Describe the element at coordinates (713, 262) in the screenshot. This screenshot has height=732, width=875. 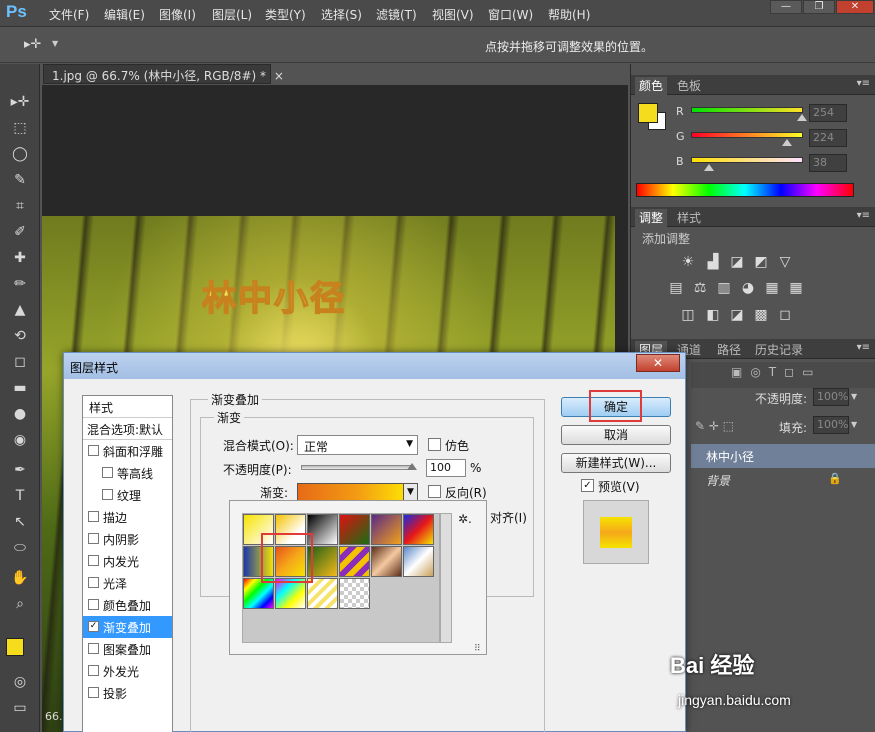
I see `levels-icon: ▟` at that location.